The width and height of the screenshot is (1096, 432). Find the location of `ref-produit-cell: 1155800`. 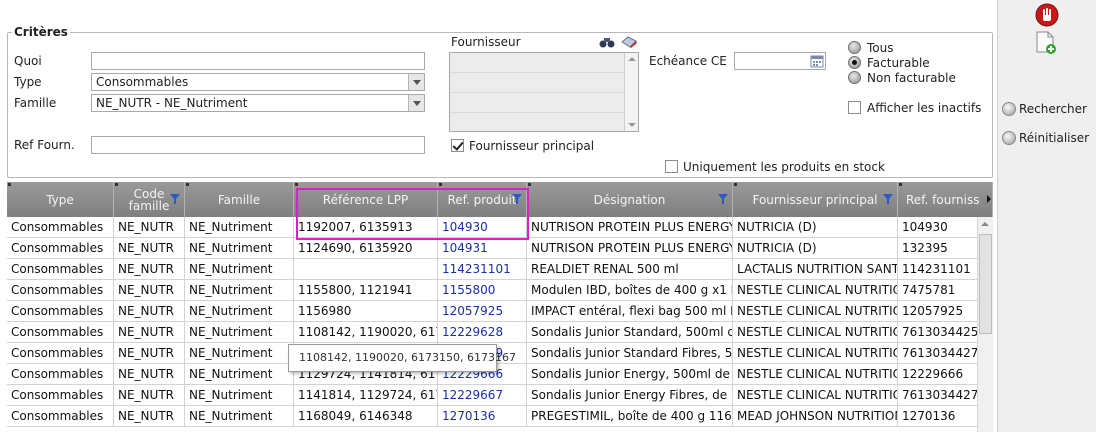

ref-produit-cell: 1155800 is located at coordinates (482, 290).